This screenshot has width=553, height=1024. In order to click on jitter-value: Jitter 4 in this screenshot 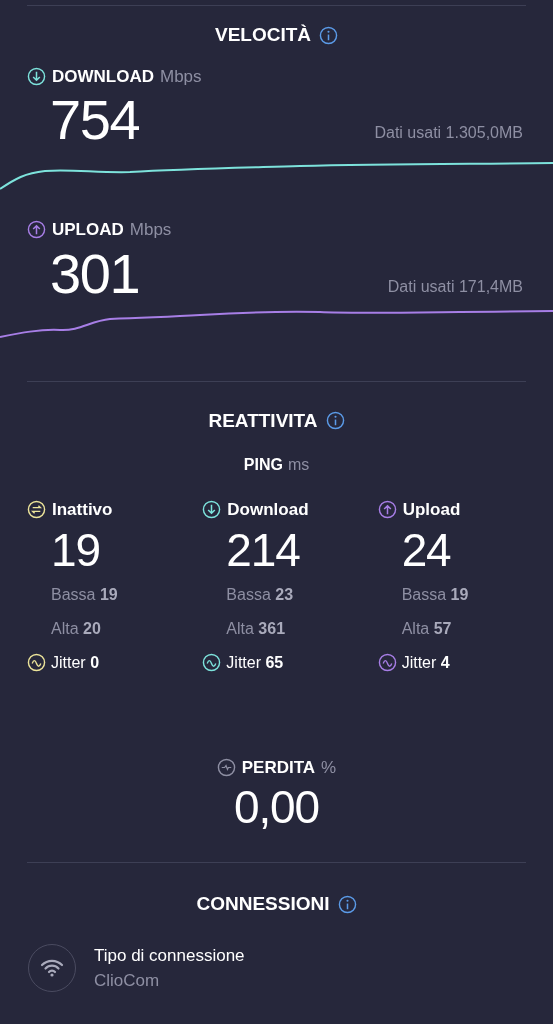, I will do `click(425, 662)`.